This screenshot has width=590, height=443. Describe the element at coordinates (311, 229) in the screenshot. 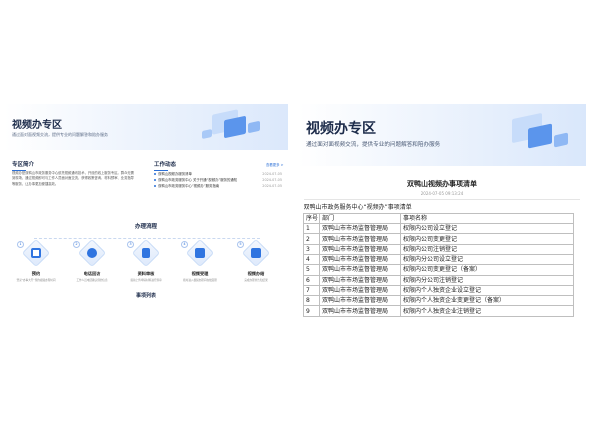

I see `table-cell: 1` at that location.